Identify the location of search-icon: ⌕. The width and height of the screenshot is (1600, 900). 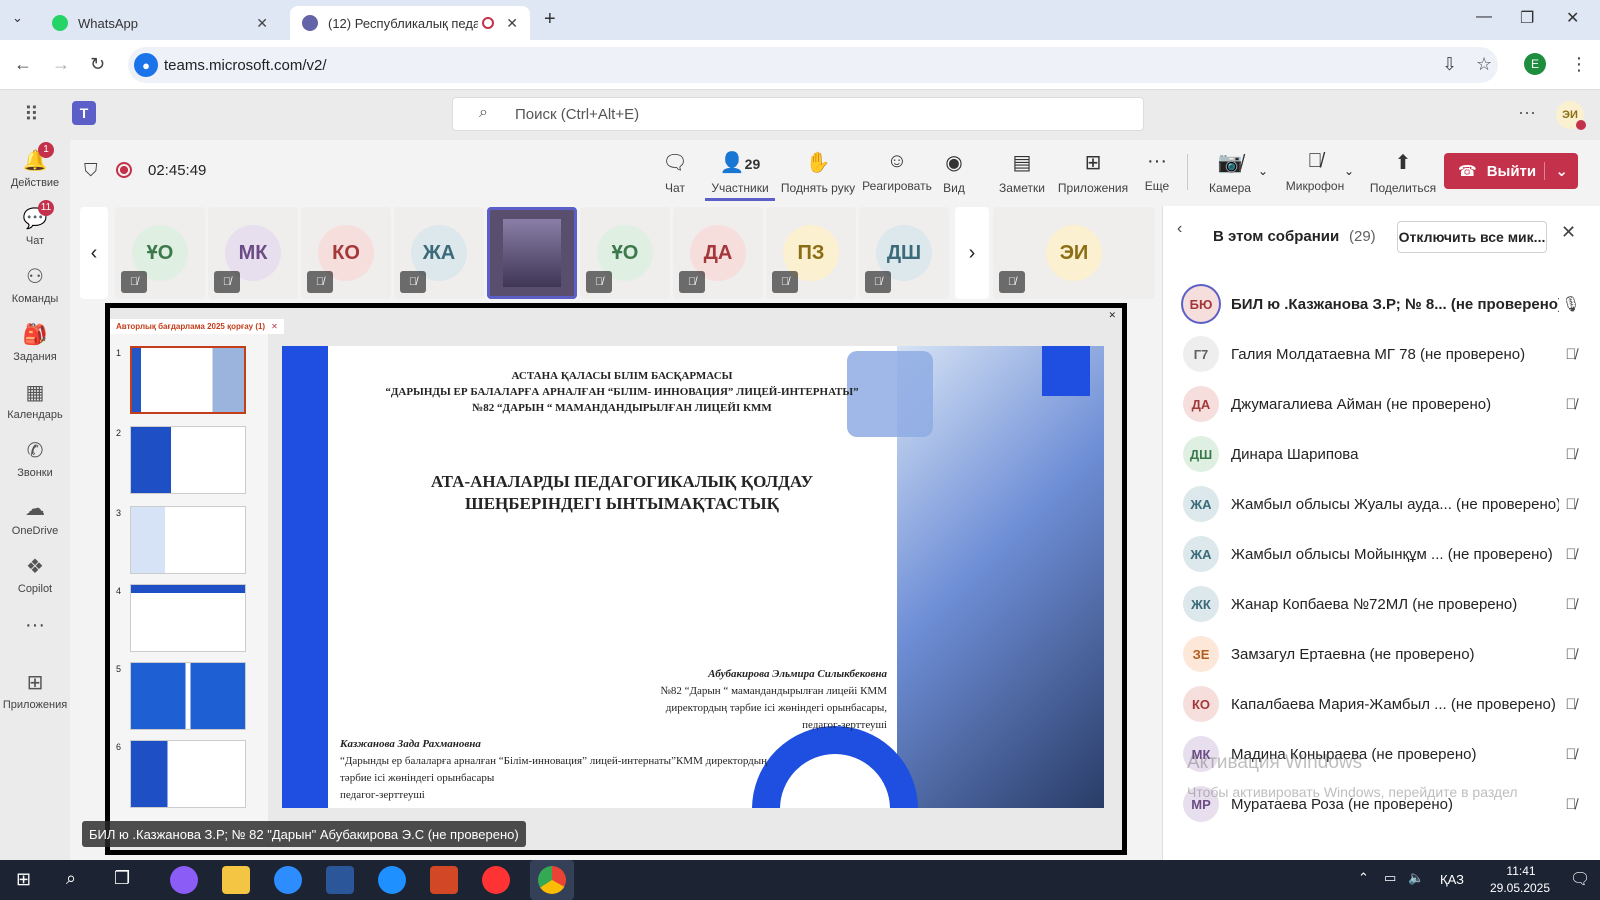
(71, 878).